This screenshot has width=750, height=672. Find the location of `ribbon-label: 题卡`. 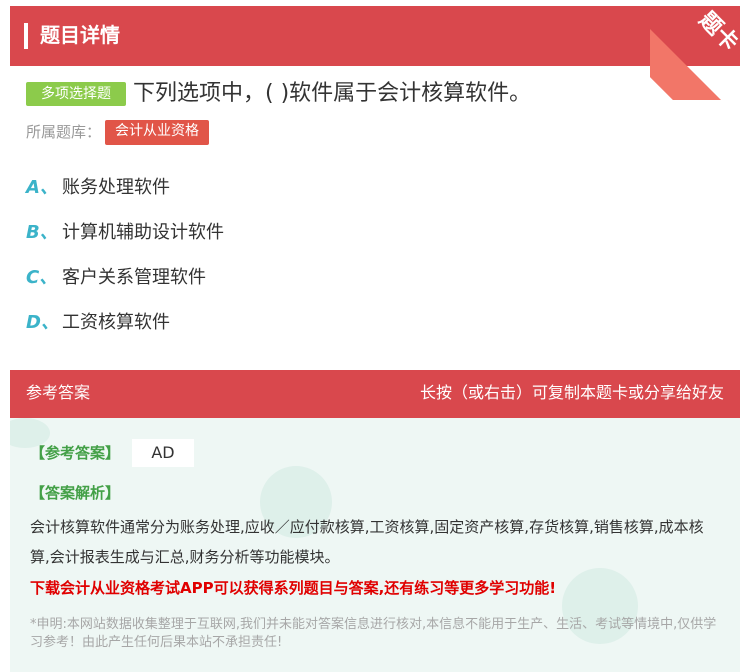

ribbon-label: 题卡 is located at coordinates (718, 32).